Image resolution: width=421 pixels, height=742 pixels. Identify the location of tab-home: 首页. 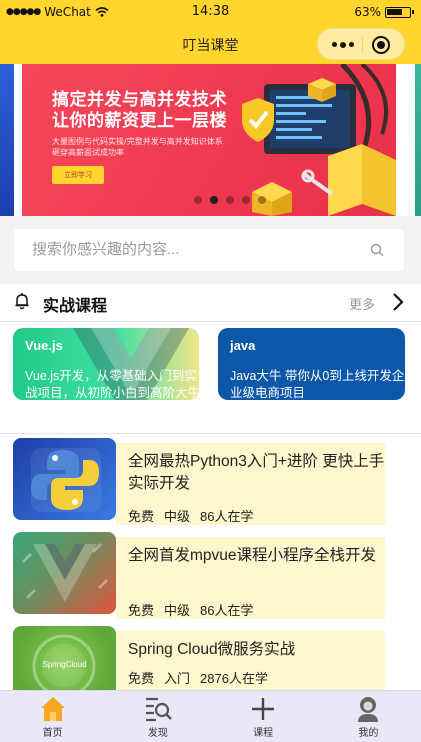
(52, 716).